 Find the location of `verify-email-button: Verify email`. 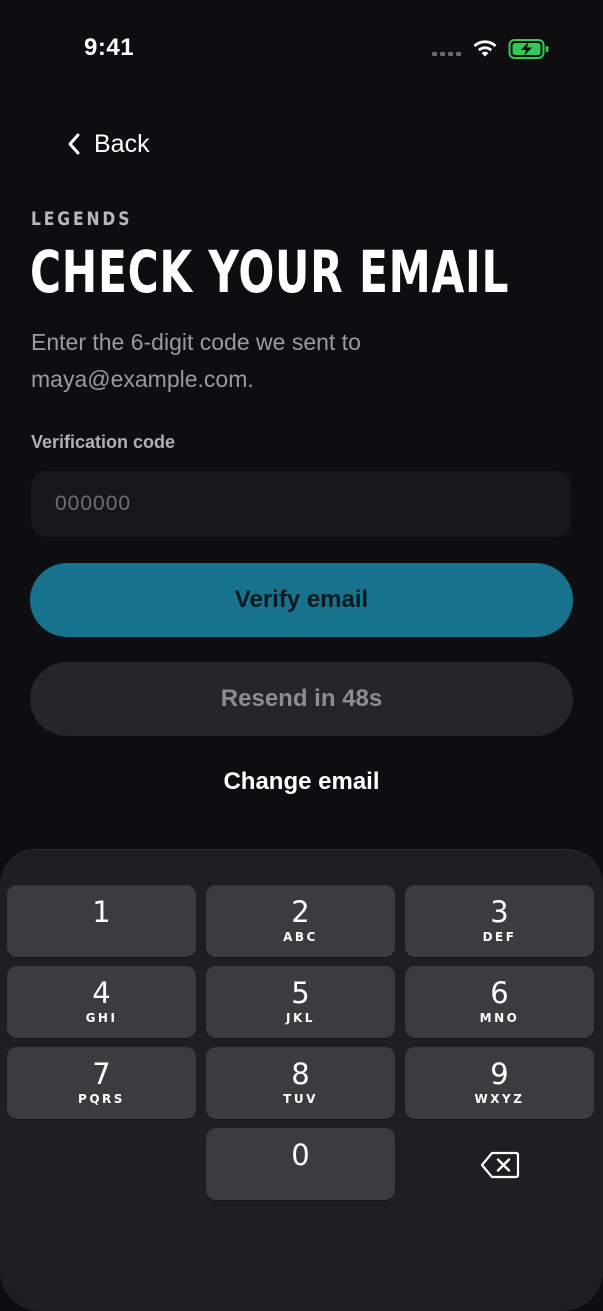

verify-email-button: Verify email is located at coordinates (301, 600).